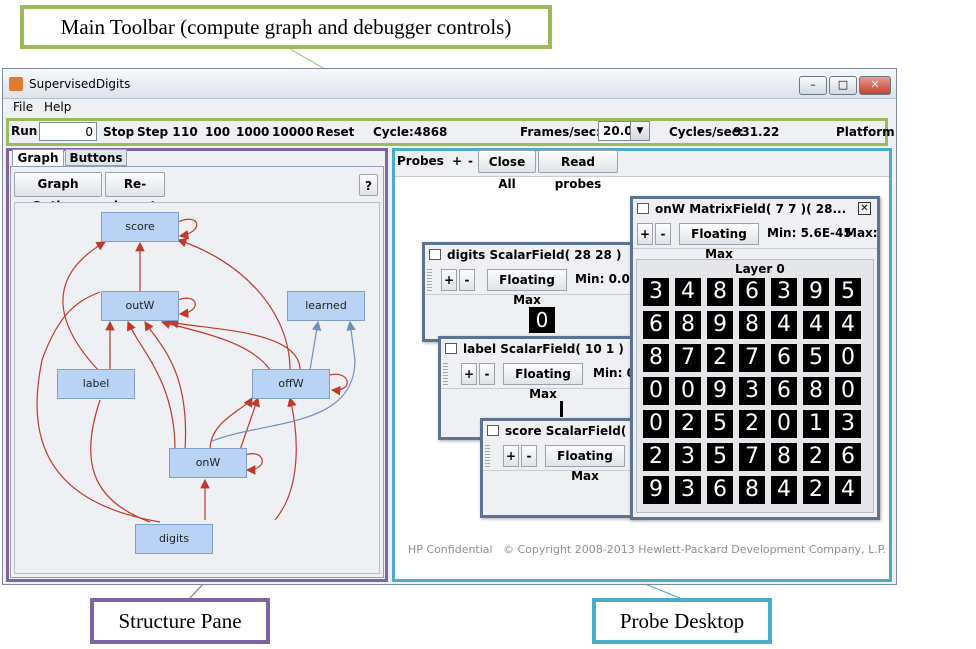 This screenshot has width=976, height=649. I want to click on probe-label-floating-max-button: Floating Max, so click(543, 382).